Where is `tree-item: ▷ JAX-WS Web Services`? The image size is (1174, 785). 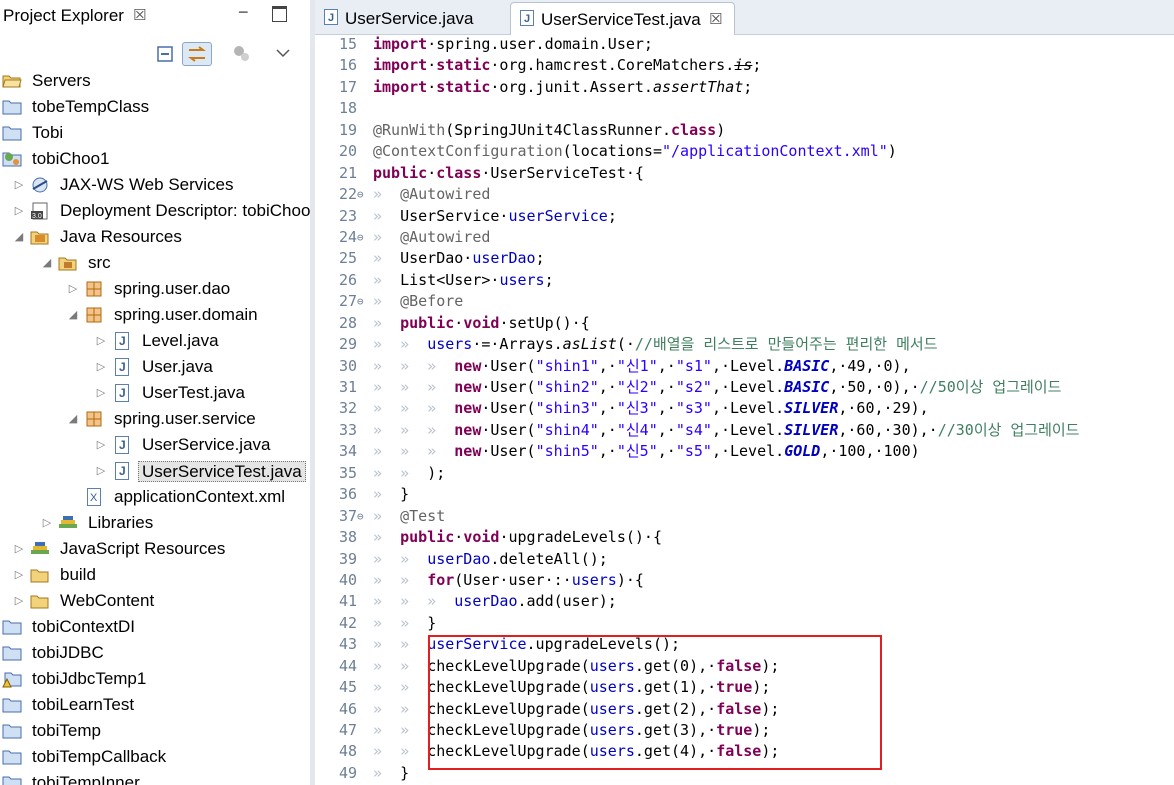
tree-item: ▷ JAX-WS Web Services is located at coordinates (155, 185).